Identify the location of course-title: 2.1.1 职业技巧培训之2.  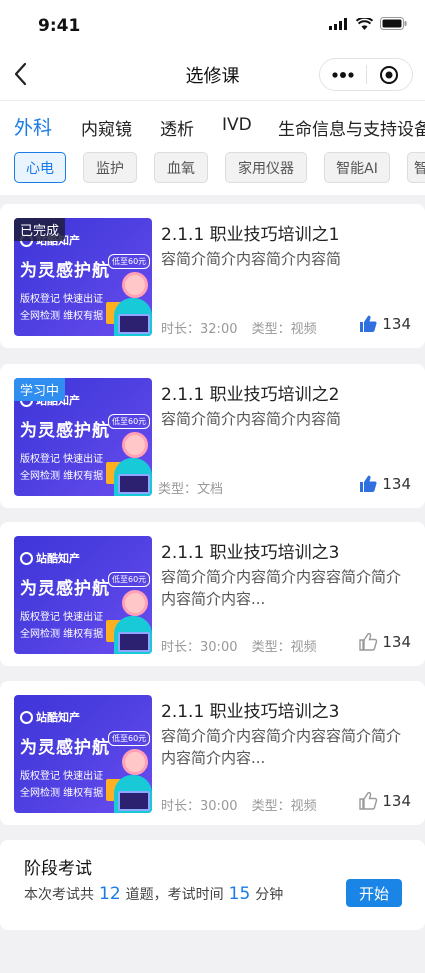
(286, 392).